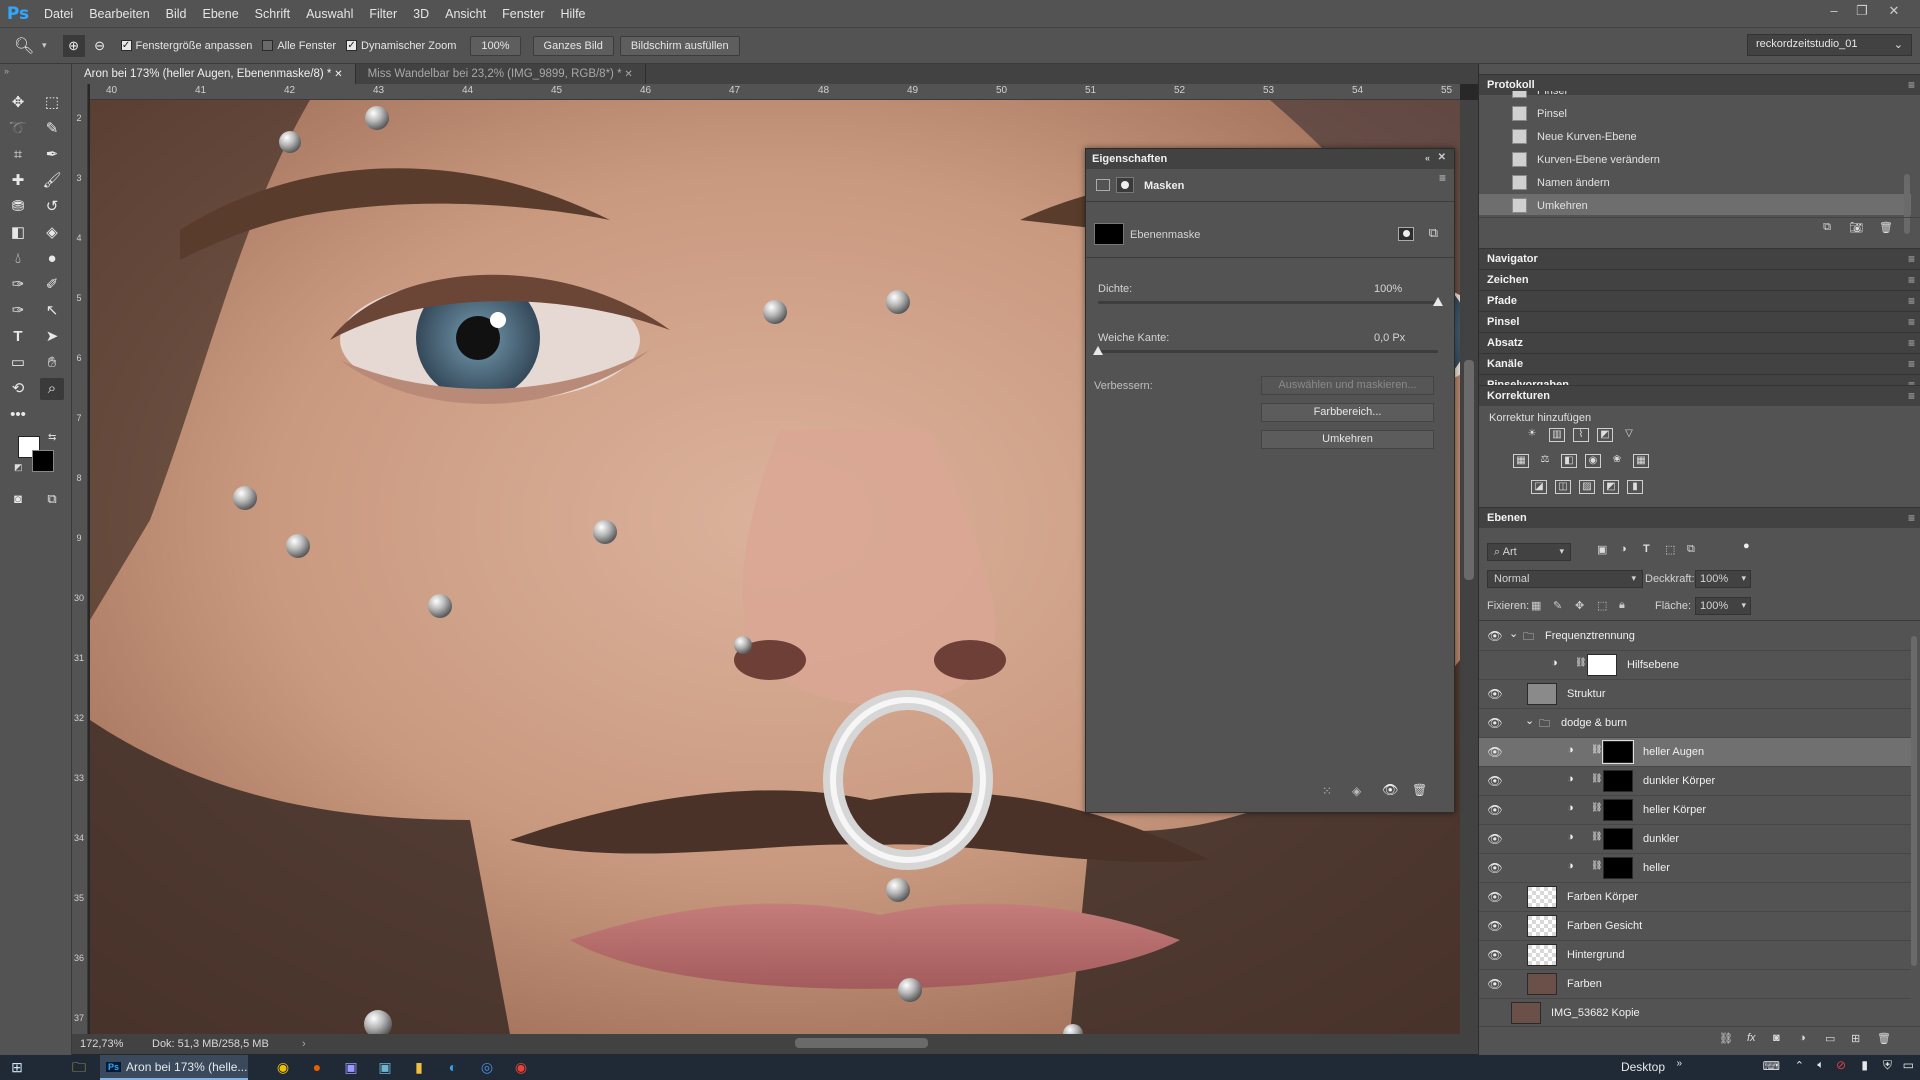 This screenshot has width=1920, height=1080. Describe the element at coordinates (1751, 1038) in the screenshot. I see `layer-style-icon: fx` at that location.